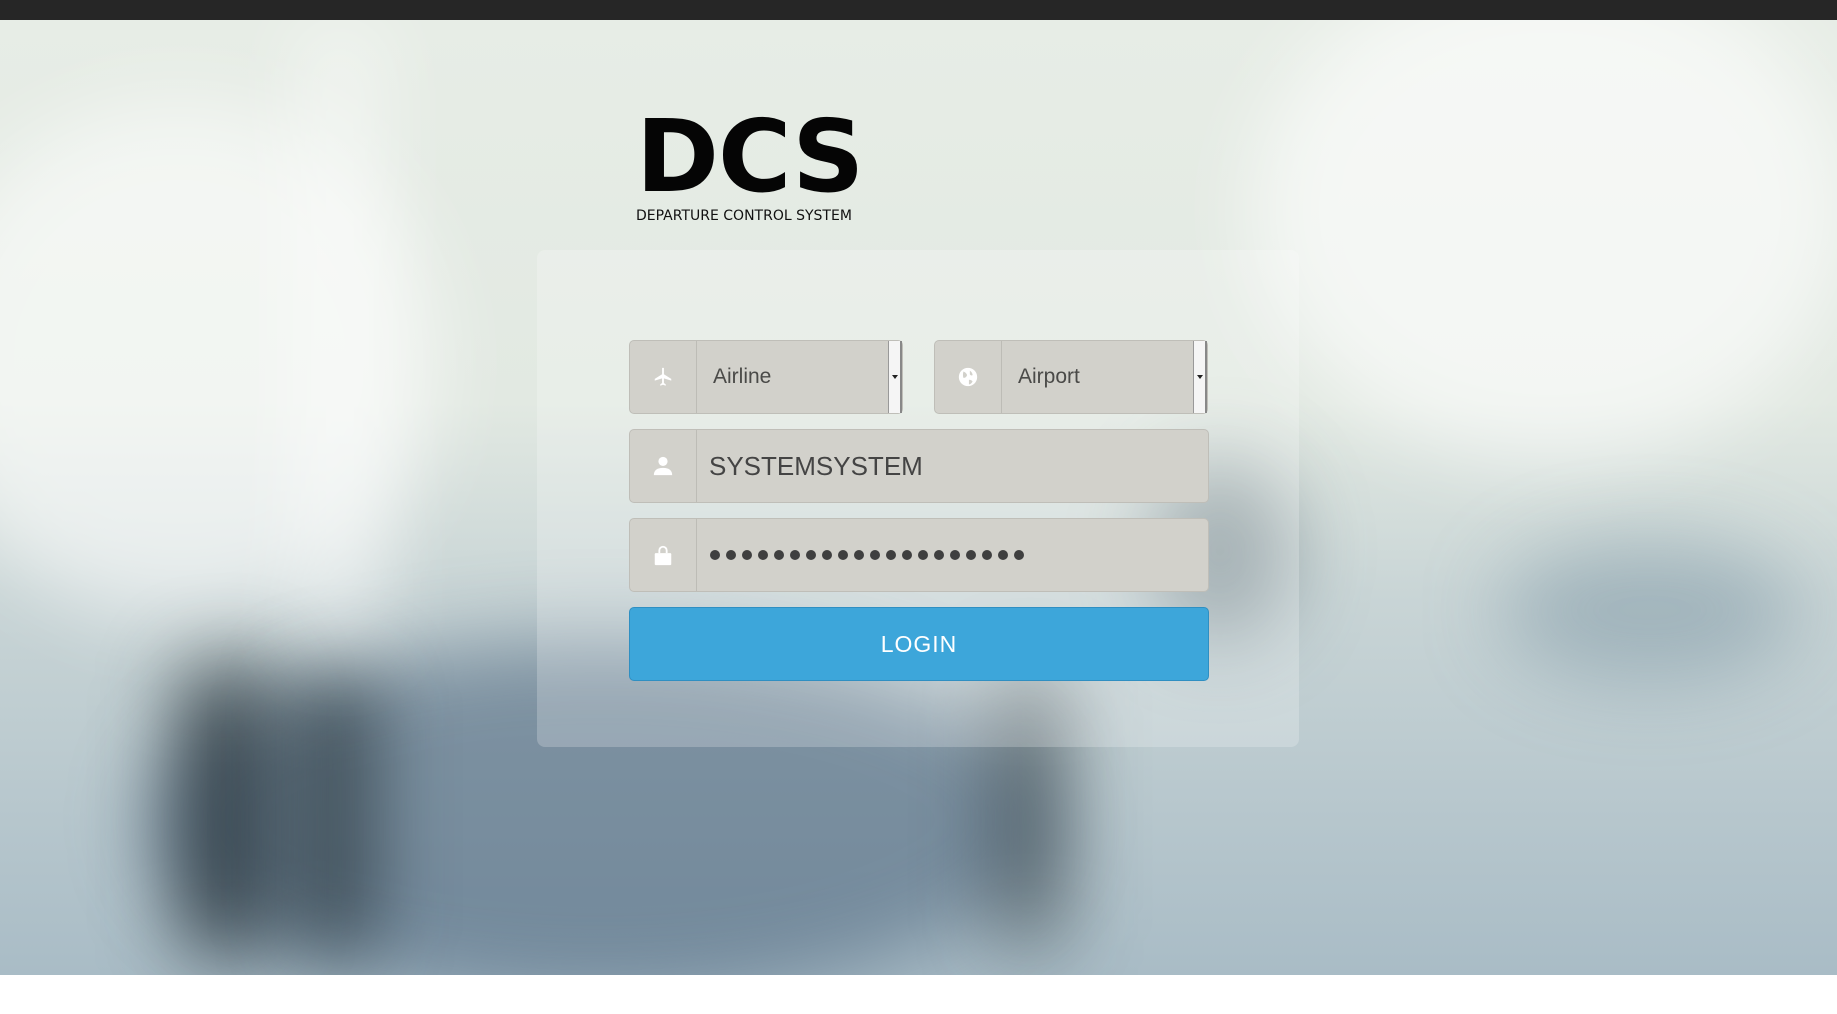 This screenshot has height=1014, width=1837. I want to click on username-input: SYSTEMSYSTEM, so click(952, 466).